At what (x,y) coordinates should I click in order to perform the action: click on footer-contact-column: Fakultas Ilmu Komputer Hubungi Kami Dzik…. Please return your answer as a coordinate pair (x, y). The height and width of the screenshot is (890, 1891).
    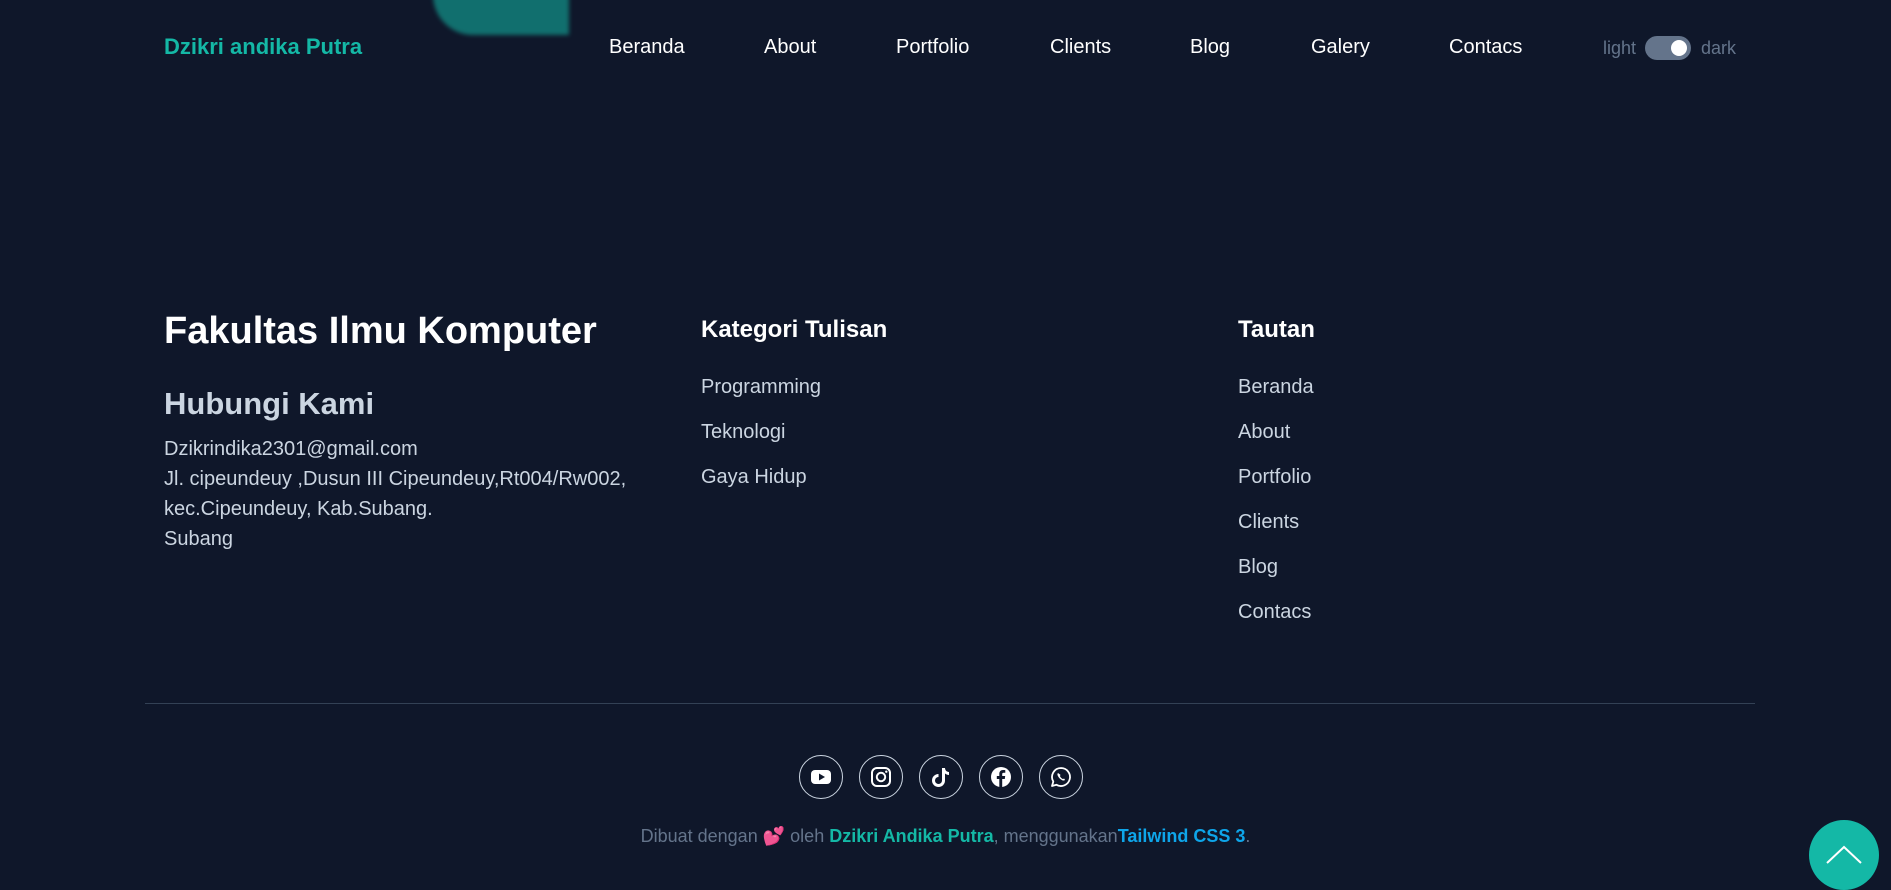
    Looking at the image, I should click on (414, 440).